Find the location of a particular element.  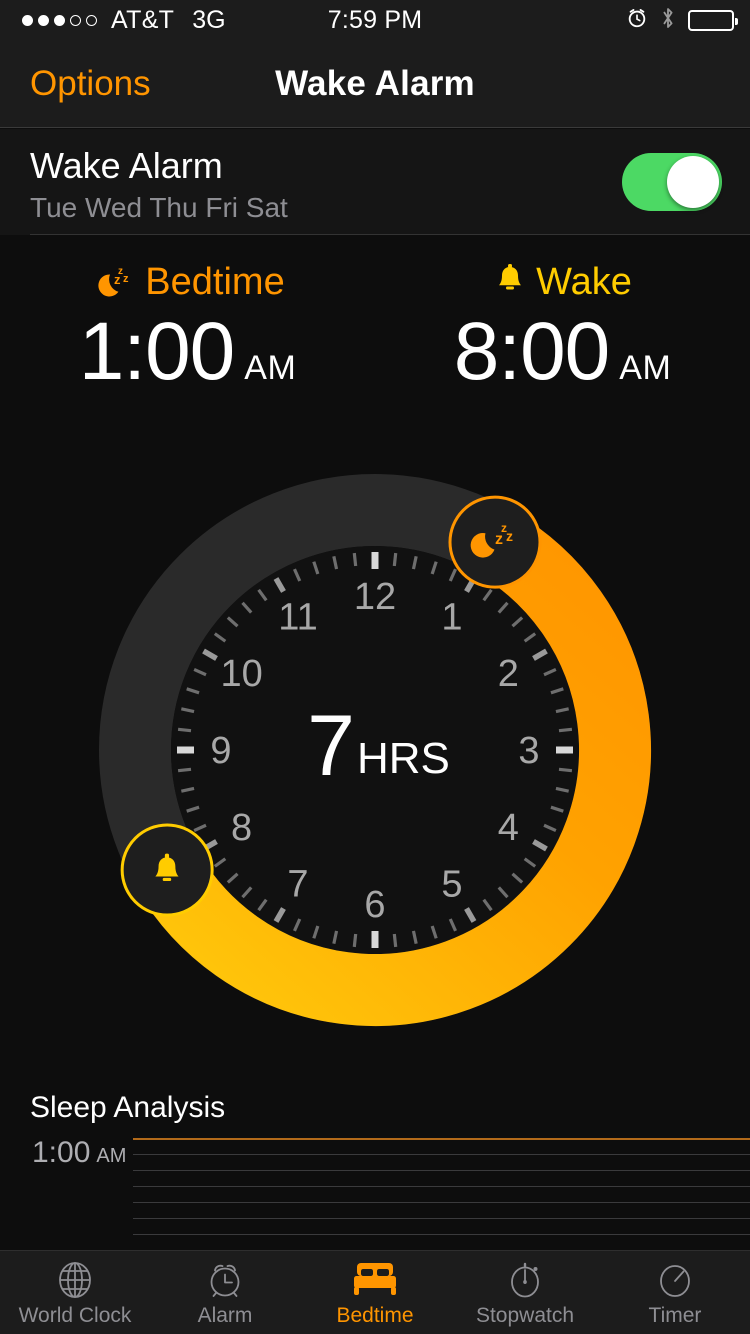

duration-value: 7 is located at coordinates (331, 746).